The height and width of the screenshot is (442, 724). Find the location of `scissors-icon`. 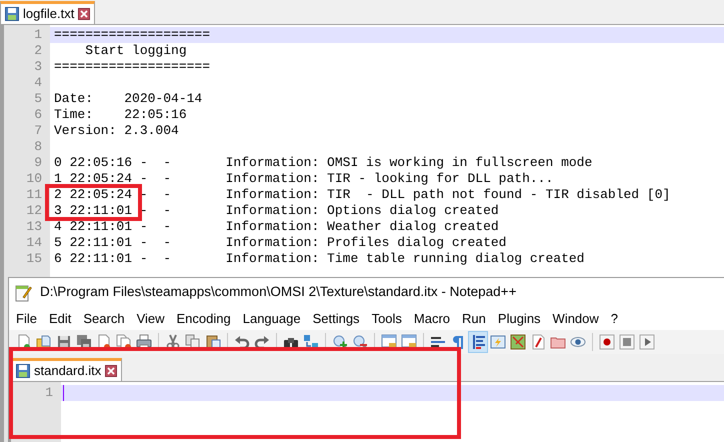

scissors-icon is located at coordinates (173, 342).